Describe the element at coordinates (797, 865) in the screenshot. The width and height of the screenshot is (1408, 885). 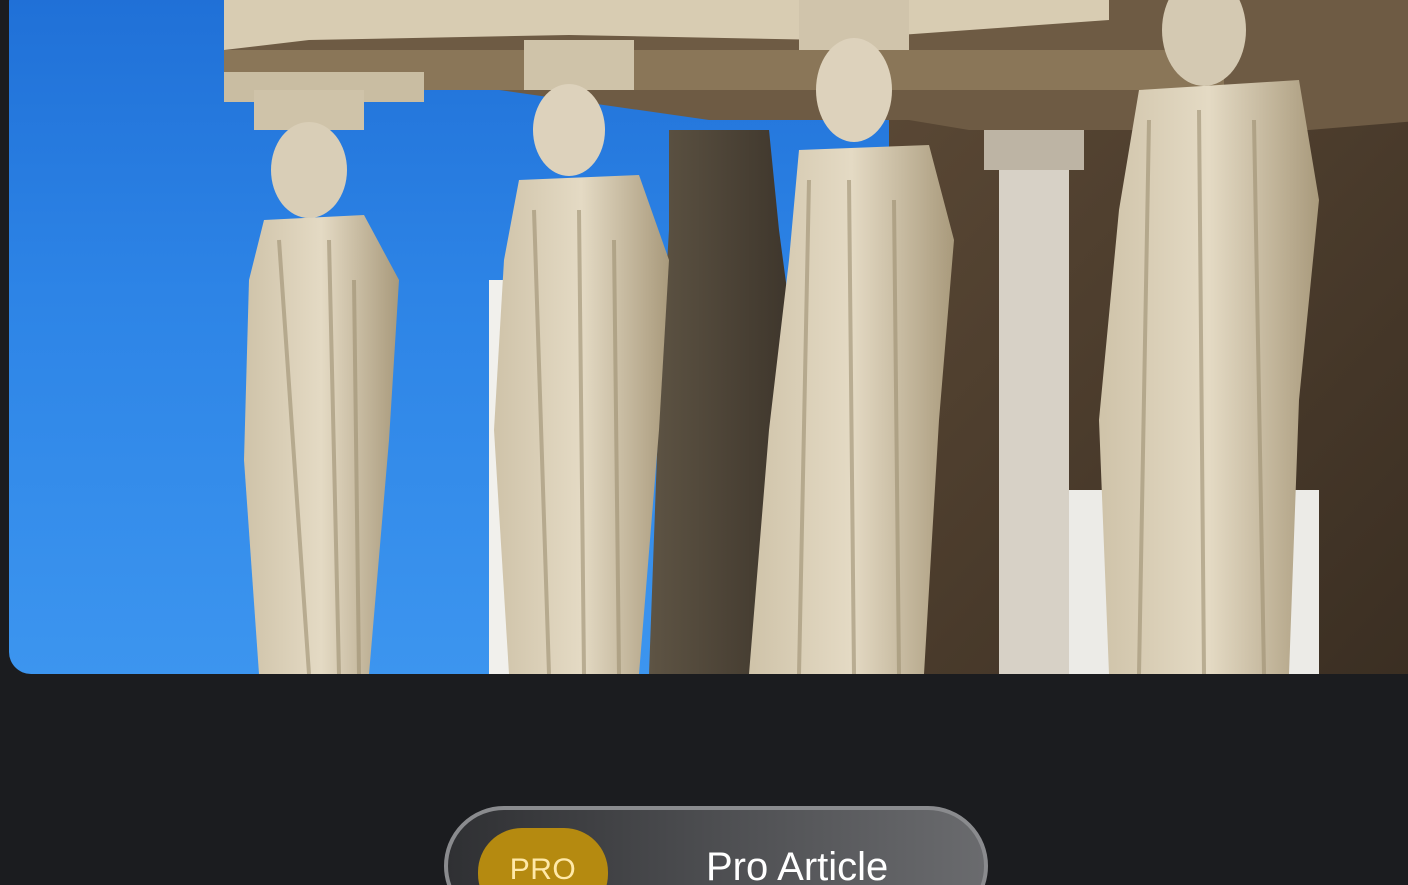
I see `pro-article-label: Pro Article` at that location.